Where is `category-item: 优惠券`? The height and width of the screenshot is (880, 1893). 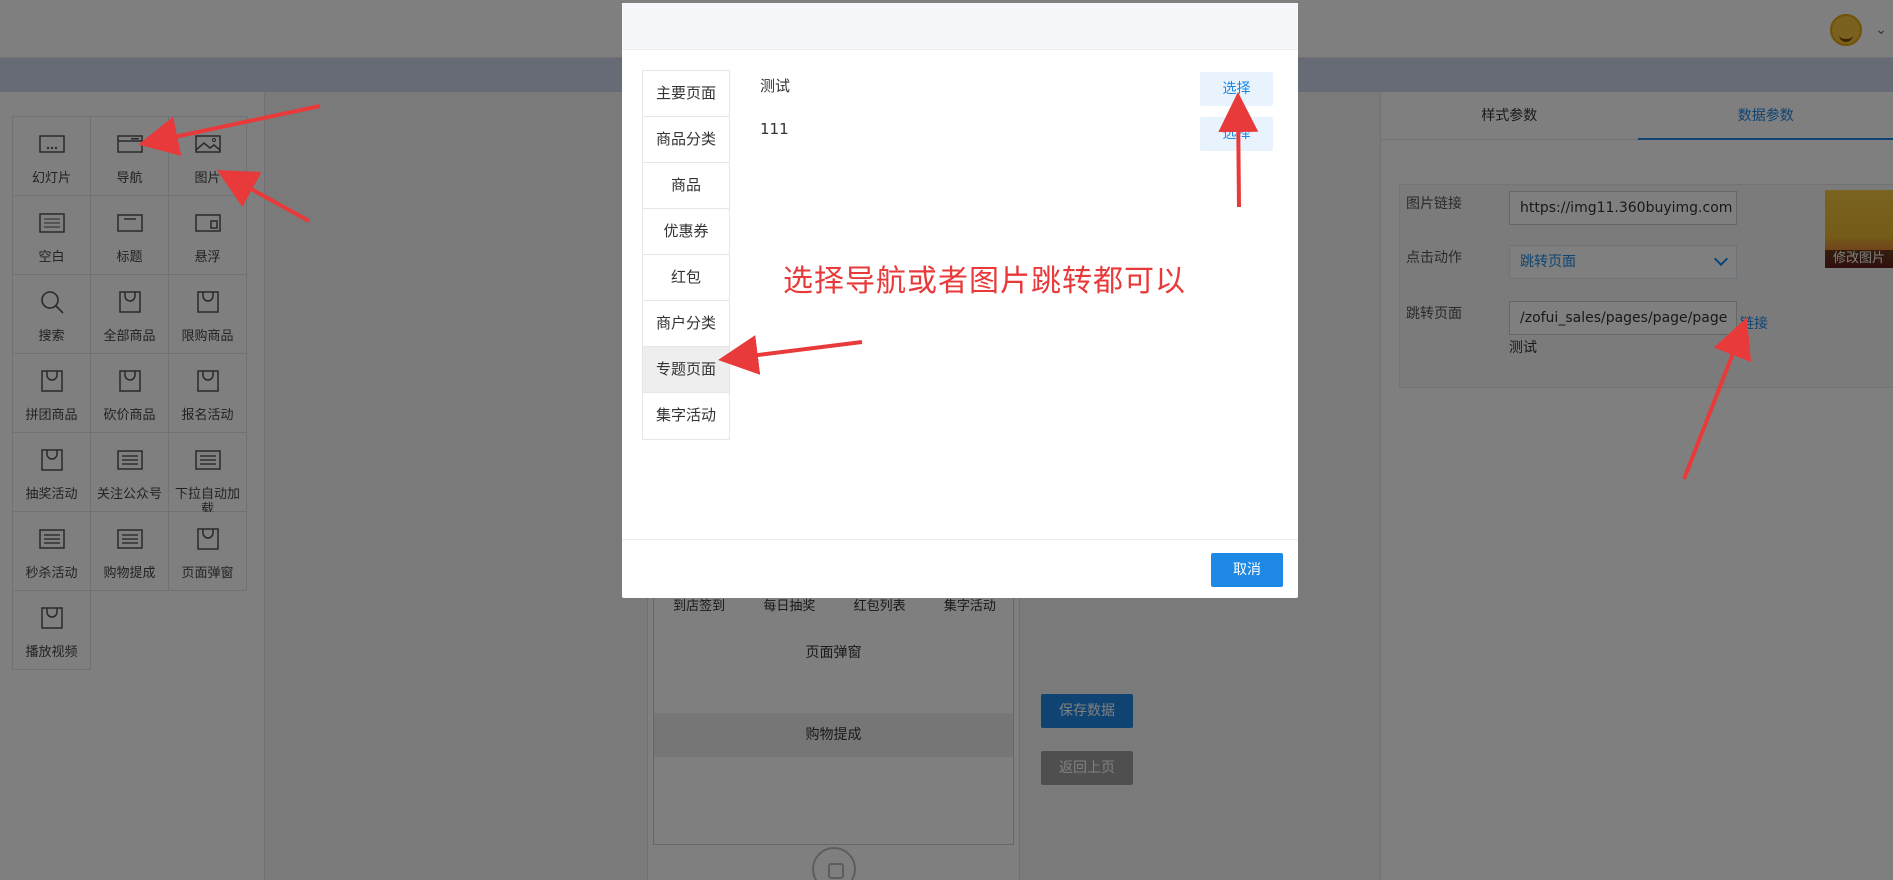
category-item: 优惠券 is located at coordinates (686, 232).